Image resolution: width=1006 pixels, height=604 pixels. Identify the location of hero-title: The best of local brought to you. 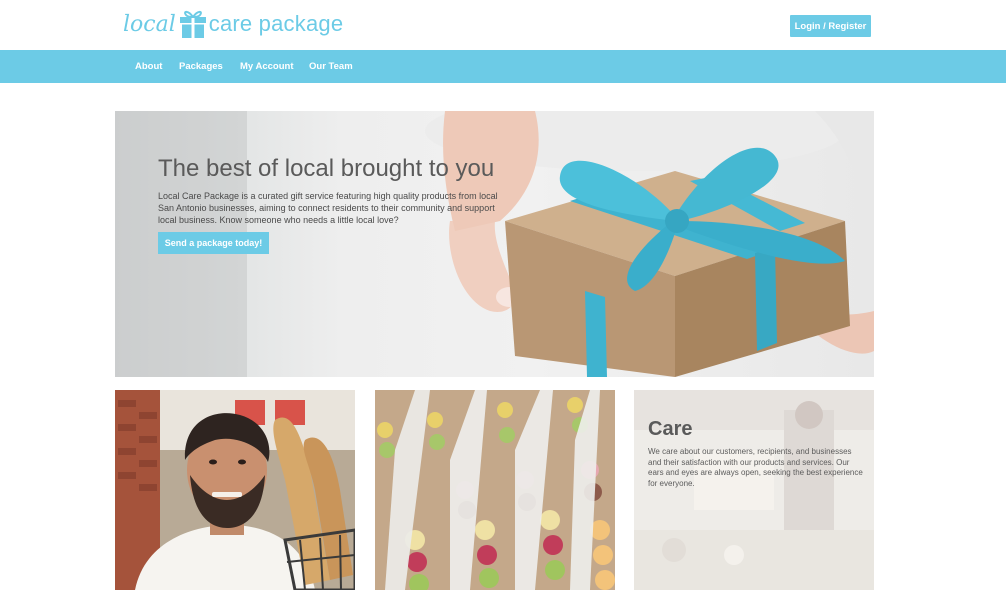
(326, 168).